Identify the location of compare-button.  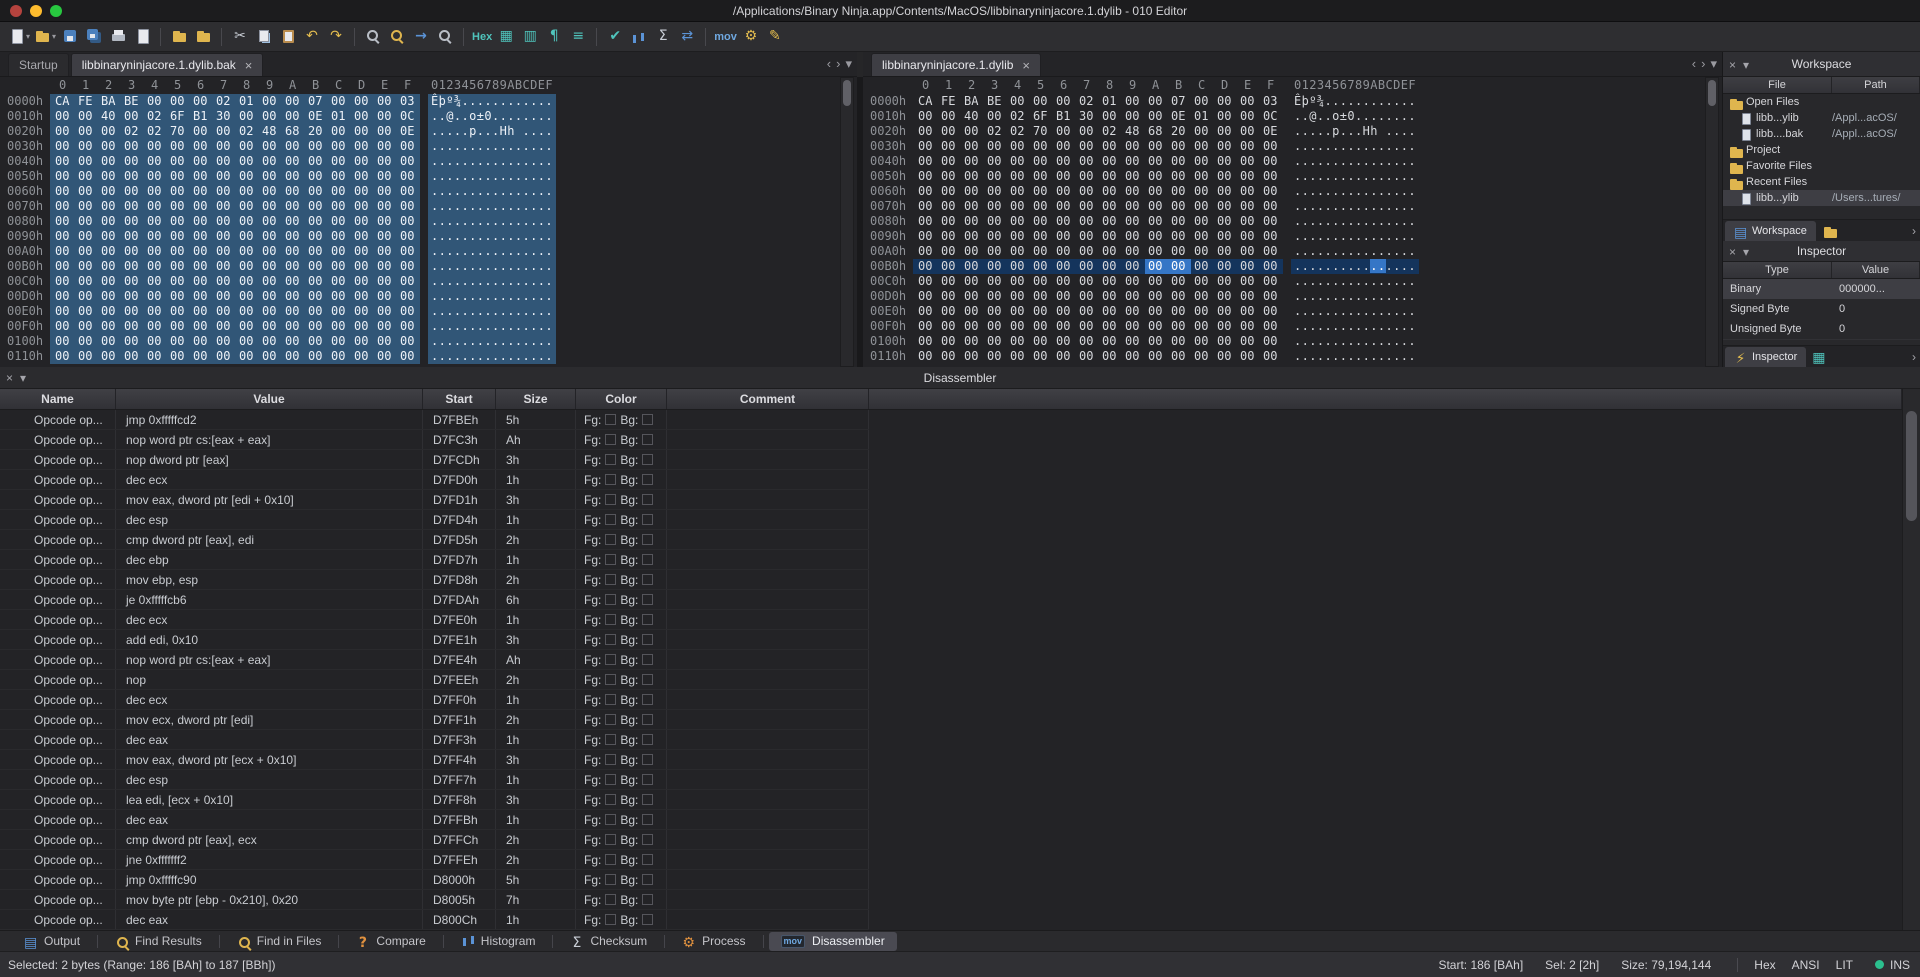
(687, 37).